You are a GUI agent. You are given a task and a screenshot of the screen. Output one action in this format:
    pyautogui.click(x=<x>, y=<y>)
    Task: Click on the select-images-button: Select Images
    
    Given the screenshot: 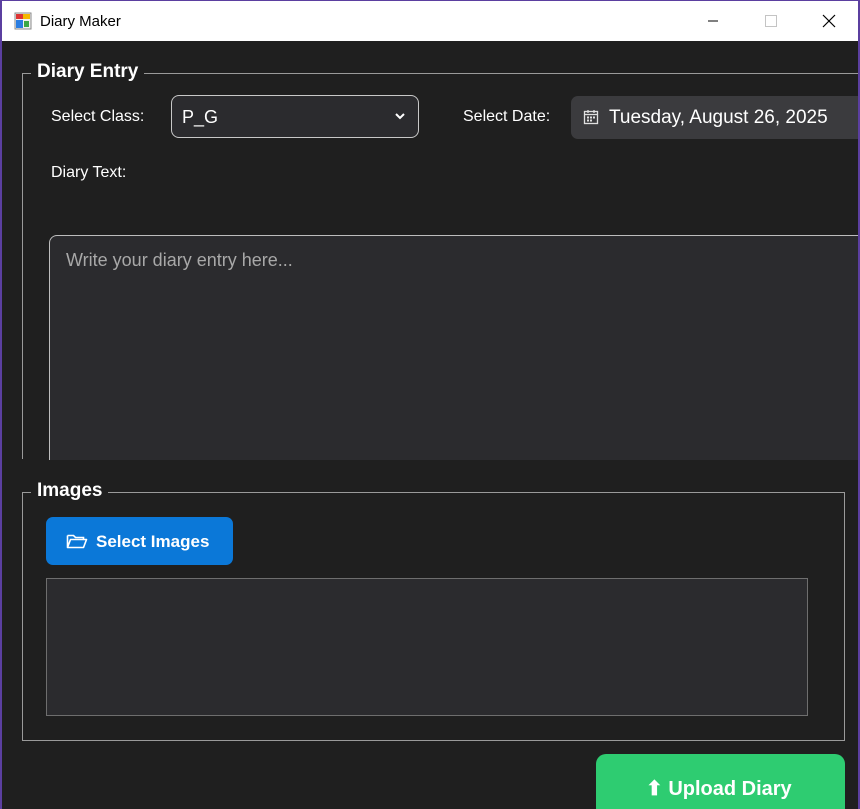 What is the action you would take?
    pyautogui.click(x=139, y=541)
    